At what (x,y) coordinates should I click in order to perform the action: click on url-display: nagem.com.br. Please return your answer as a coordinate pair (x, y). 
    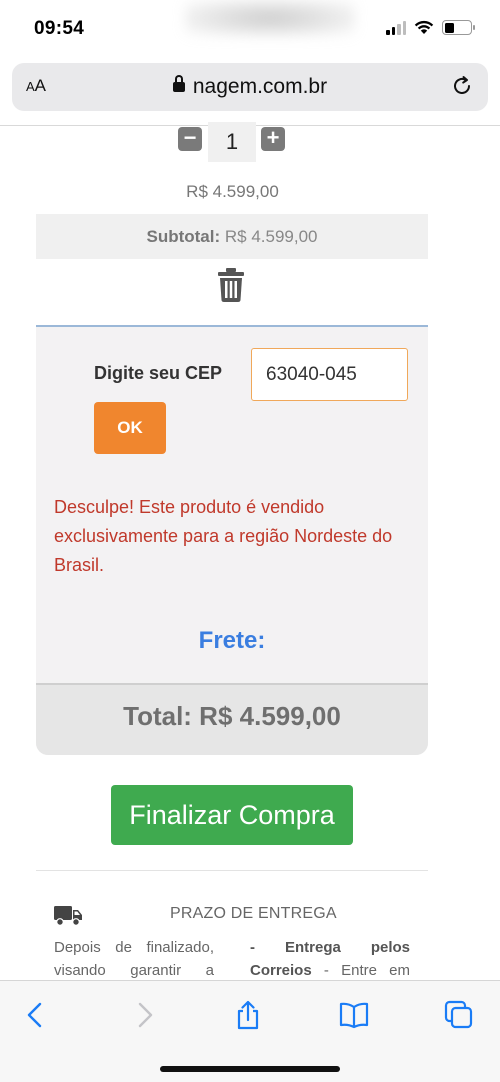
    Looking at the image, I should click on (250, 87).